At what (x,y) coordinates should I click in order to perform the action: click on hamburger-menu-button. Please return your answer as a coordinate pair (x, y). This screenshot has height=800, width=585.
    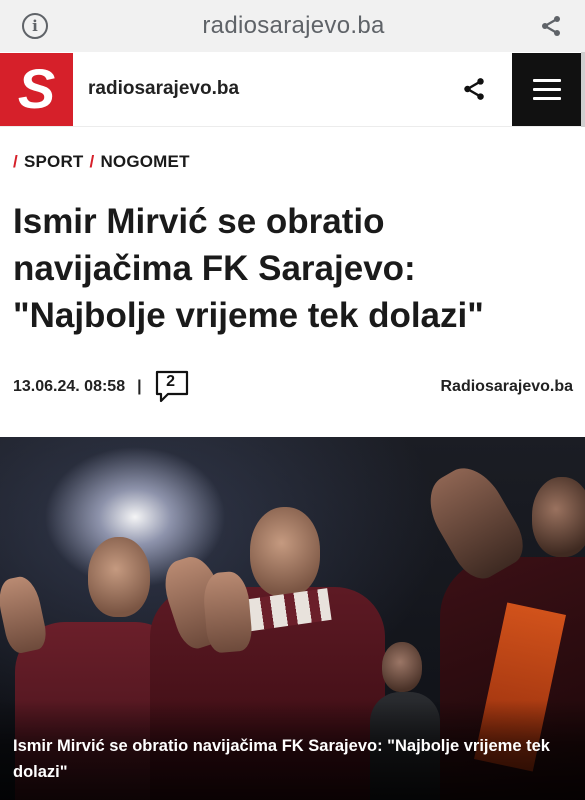
    Looking at the image, I should click on (546, 89).